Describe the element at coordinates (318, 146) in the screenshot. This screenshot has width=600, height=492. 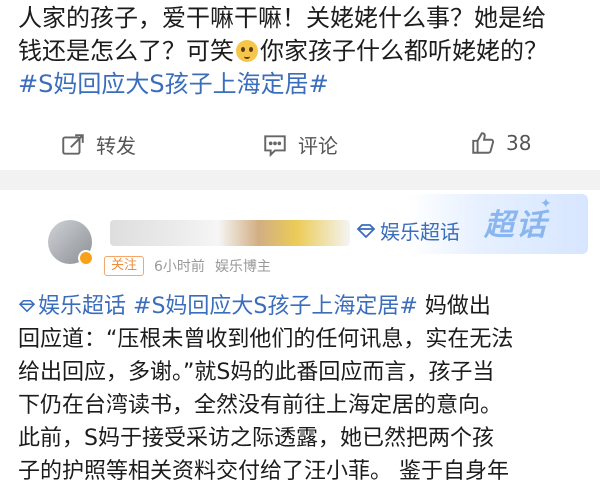
I see `comment-label: 评论` at that location.